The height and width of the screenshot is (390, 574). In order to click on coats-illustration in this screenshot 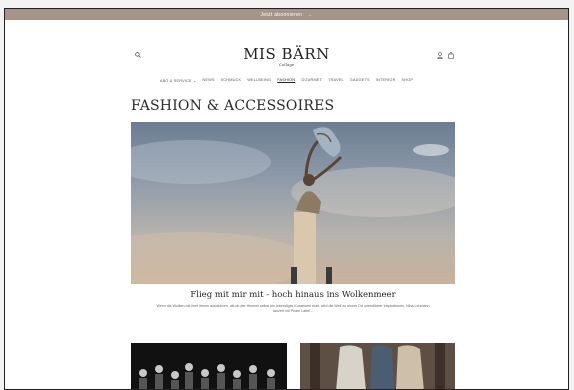, I will do `click(377, 366)`.